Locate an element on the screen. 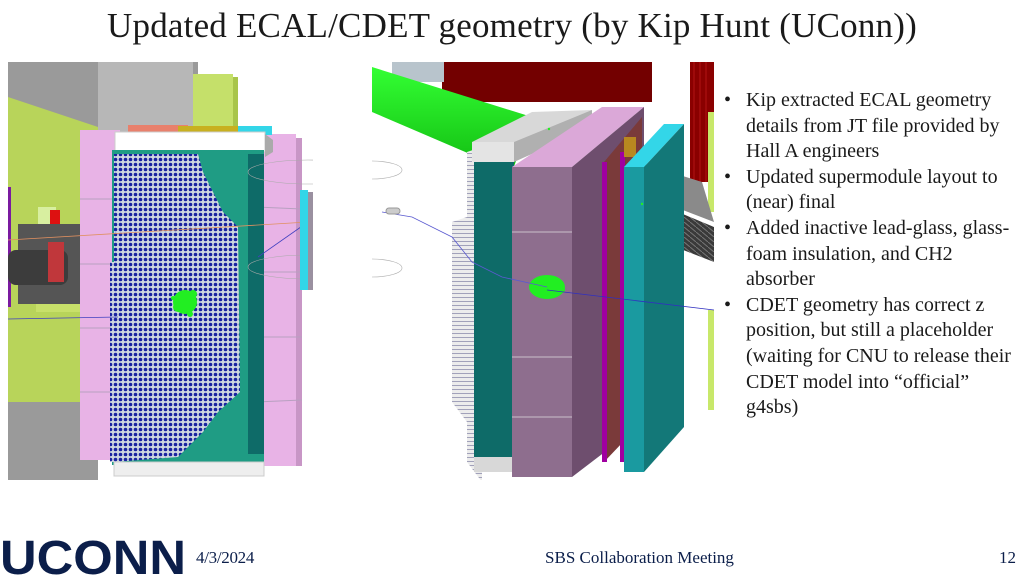  side-detector is located at coordinates (306, 240).